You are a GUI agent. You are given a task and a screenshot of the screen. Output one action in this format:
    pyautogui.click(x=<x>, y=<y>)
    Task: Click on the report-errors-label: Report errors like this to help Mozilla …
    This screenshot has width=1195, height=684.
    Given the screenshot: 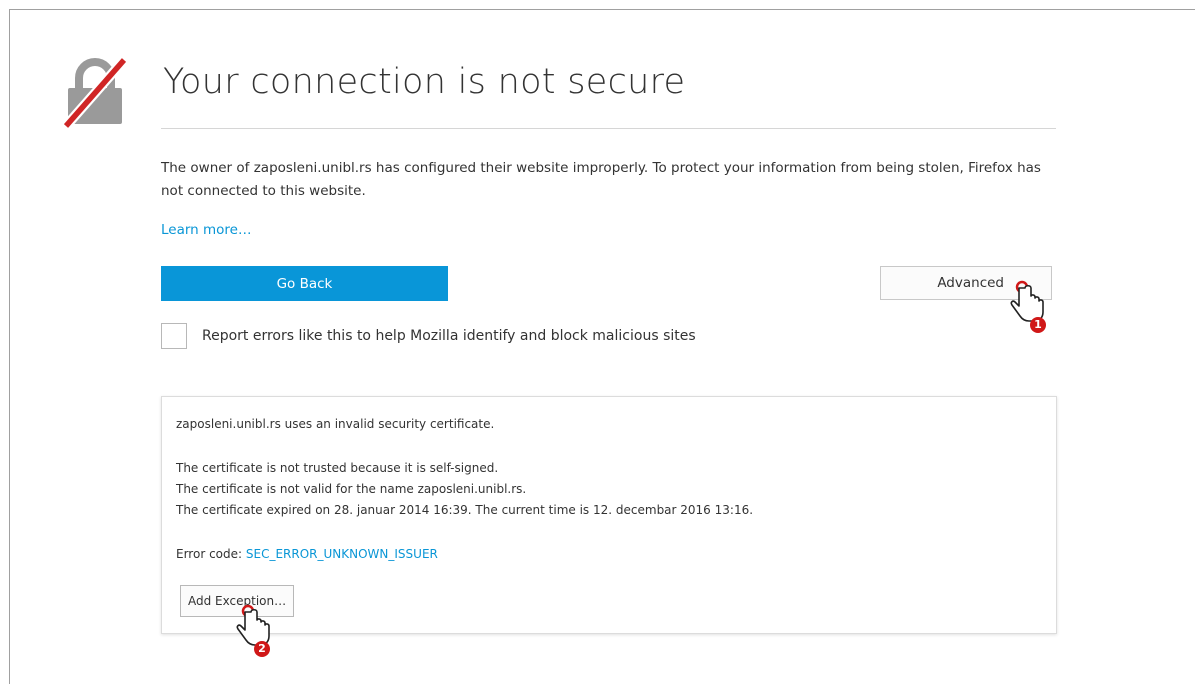 What is the action you would take?
    pyautogui.click(x=449, y=336)
    